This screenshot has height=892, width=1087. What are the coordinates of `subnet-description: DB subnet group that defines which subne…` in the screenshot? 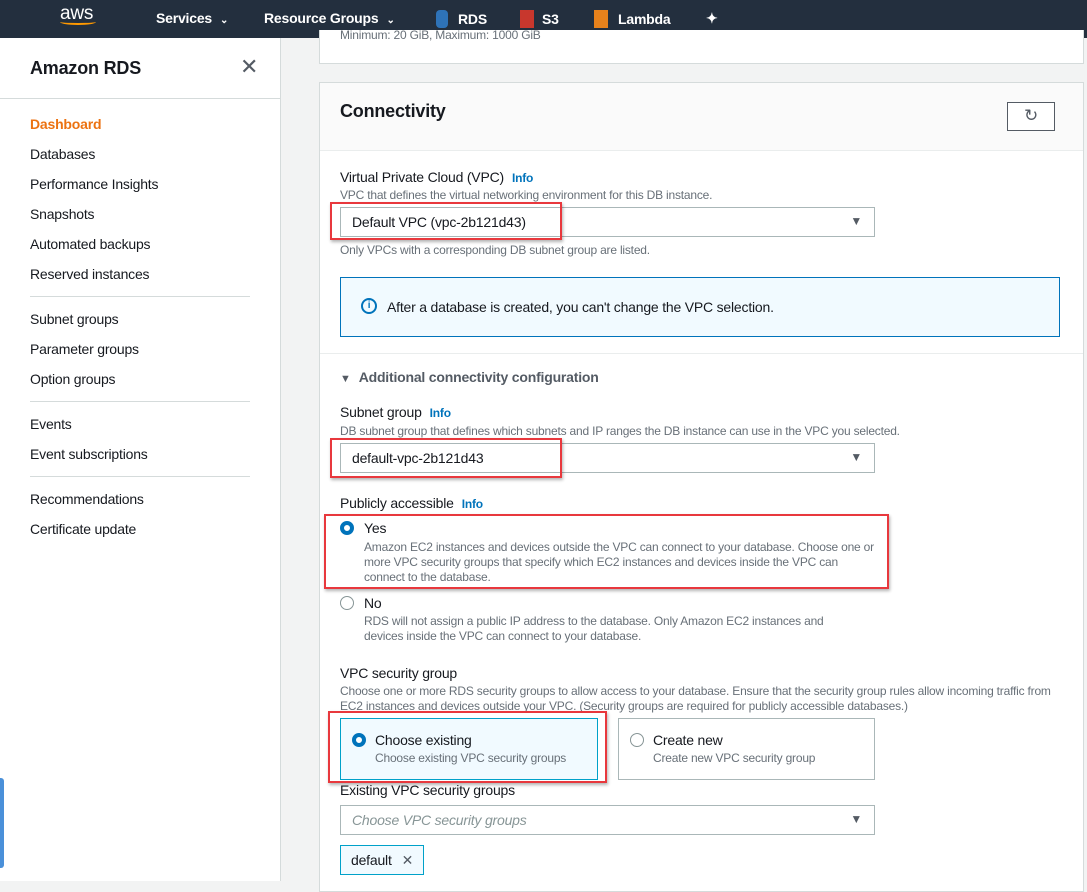 It's located at (620, 431).